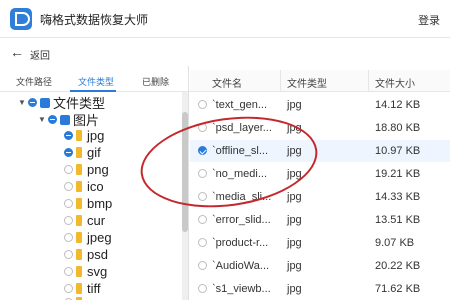 The image size is (450, 300). Describe the element at coordinates (97, 254) in the screenshot. I see `tree-label: psd` at that location.